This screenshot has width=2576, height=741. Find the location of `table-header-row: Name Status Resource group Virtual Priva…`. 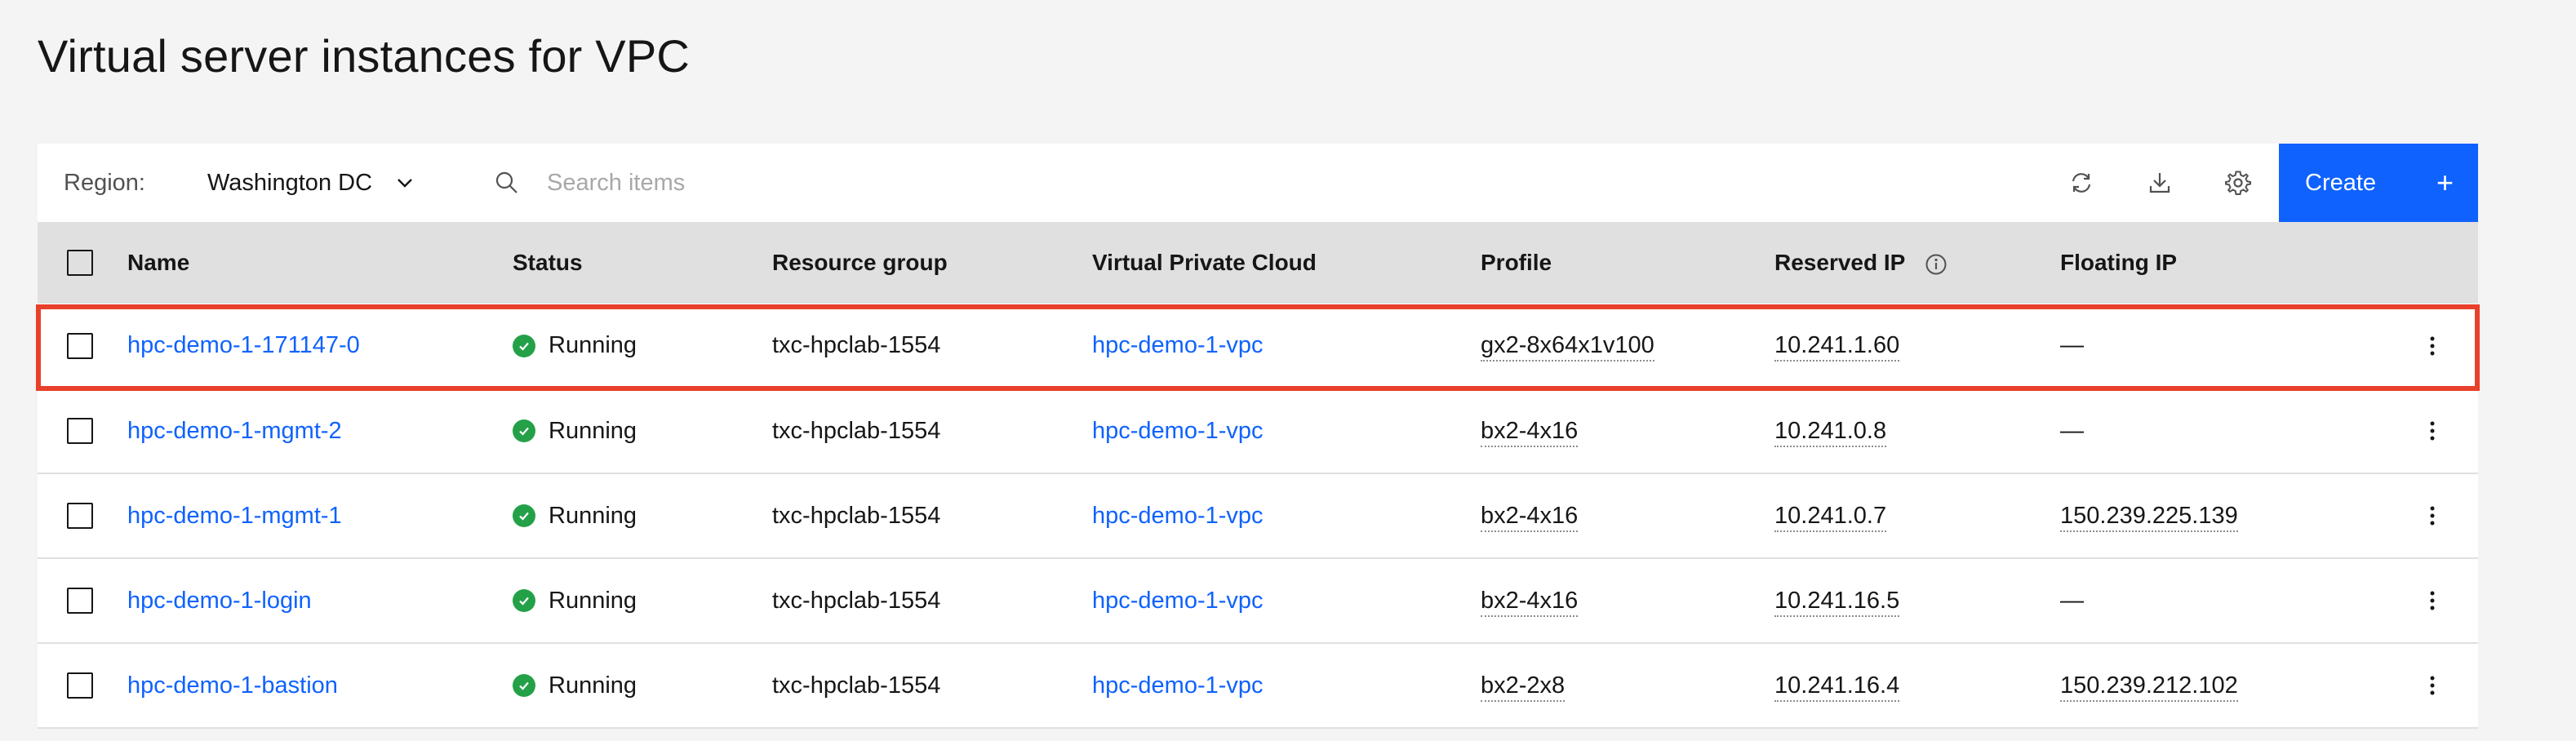

table-header-row: Name Status Resource group Virtual Priva… is located at coordinates (1258, 263).